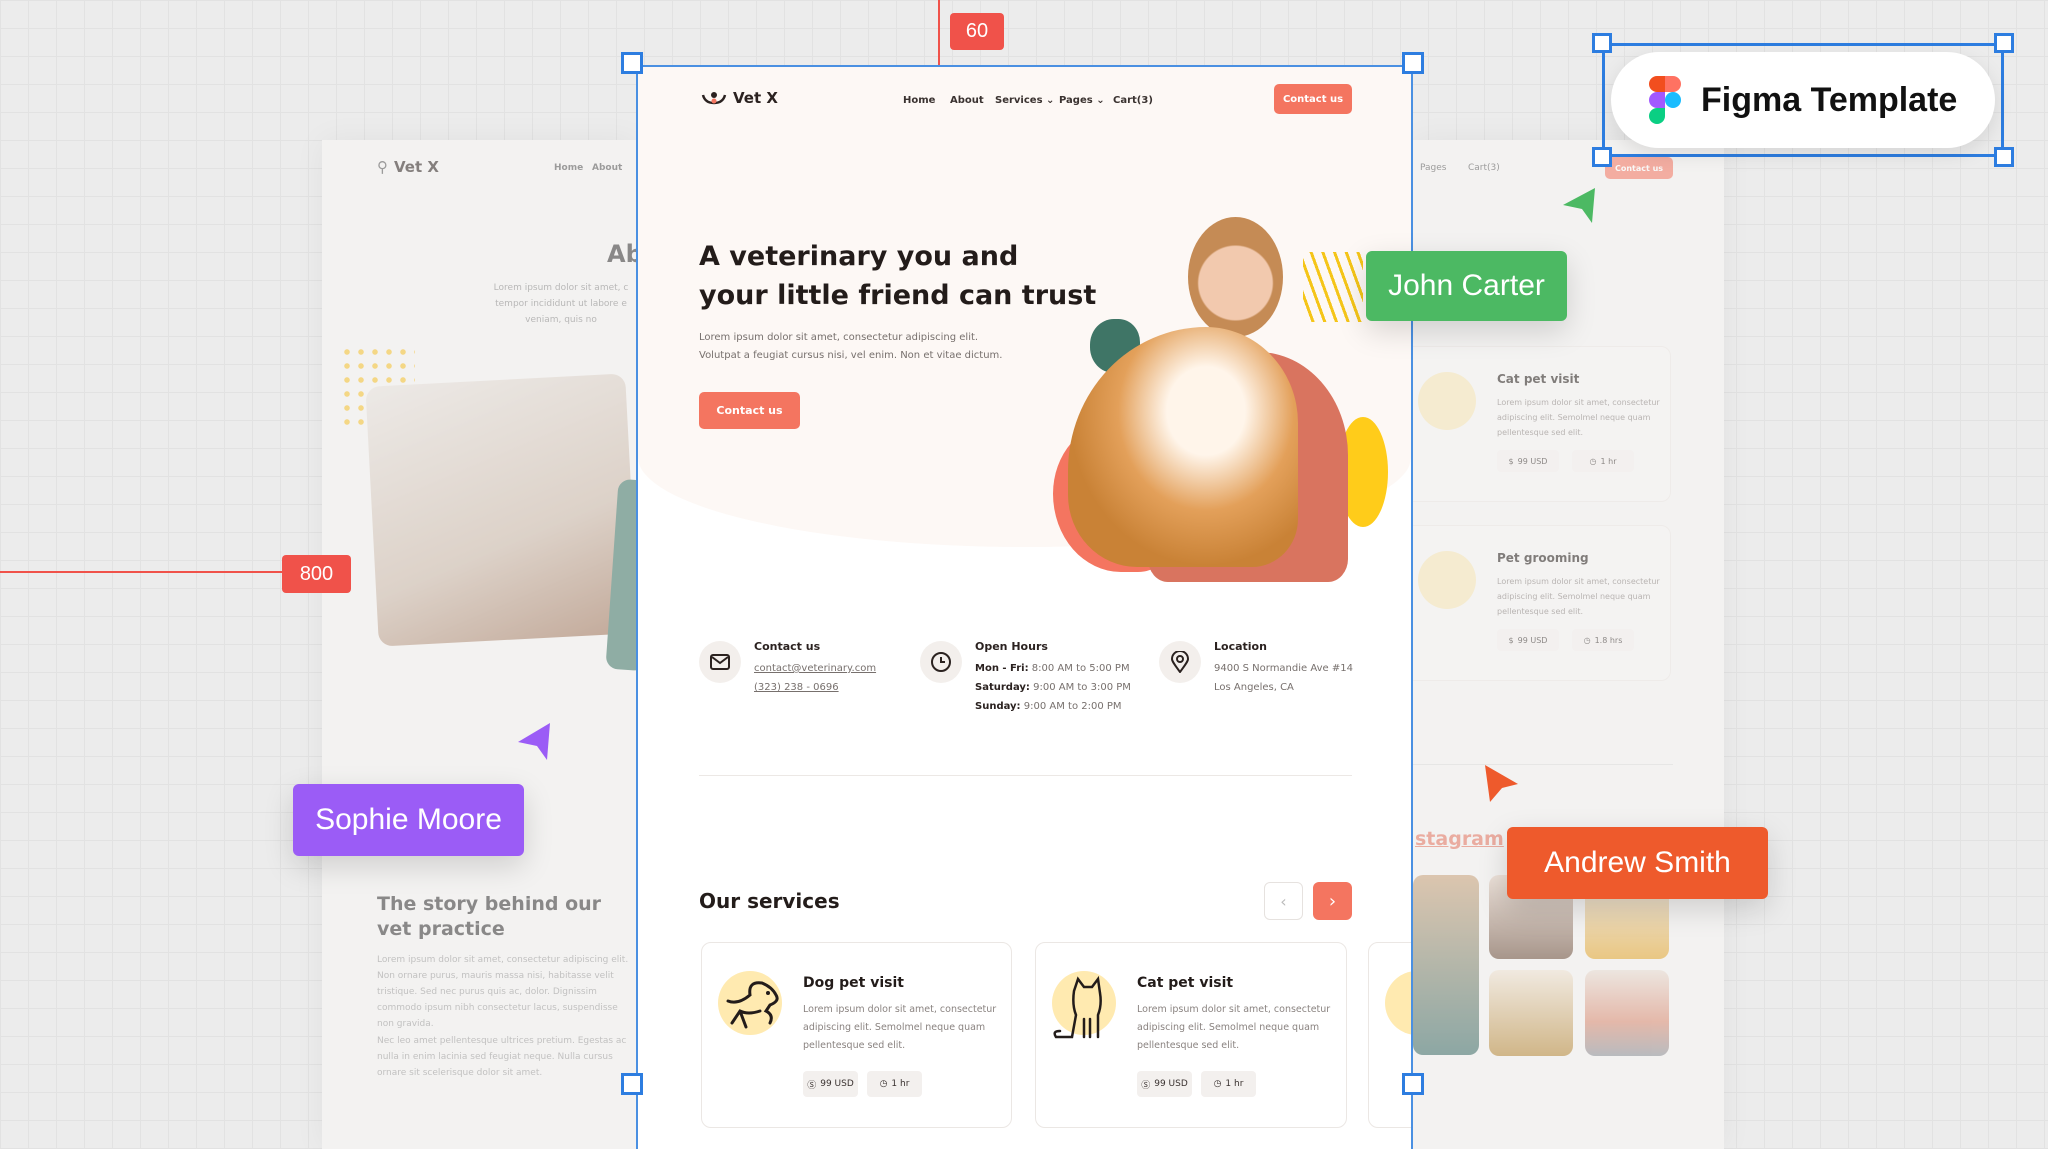  I want to click on contact-email-link: contact@veterinary.com, so click(815, 668).